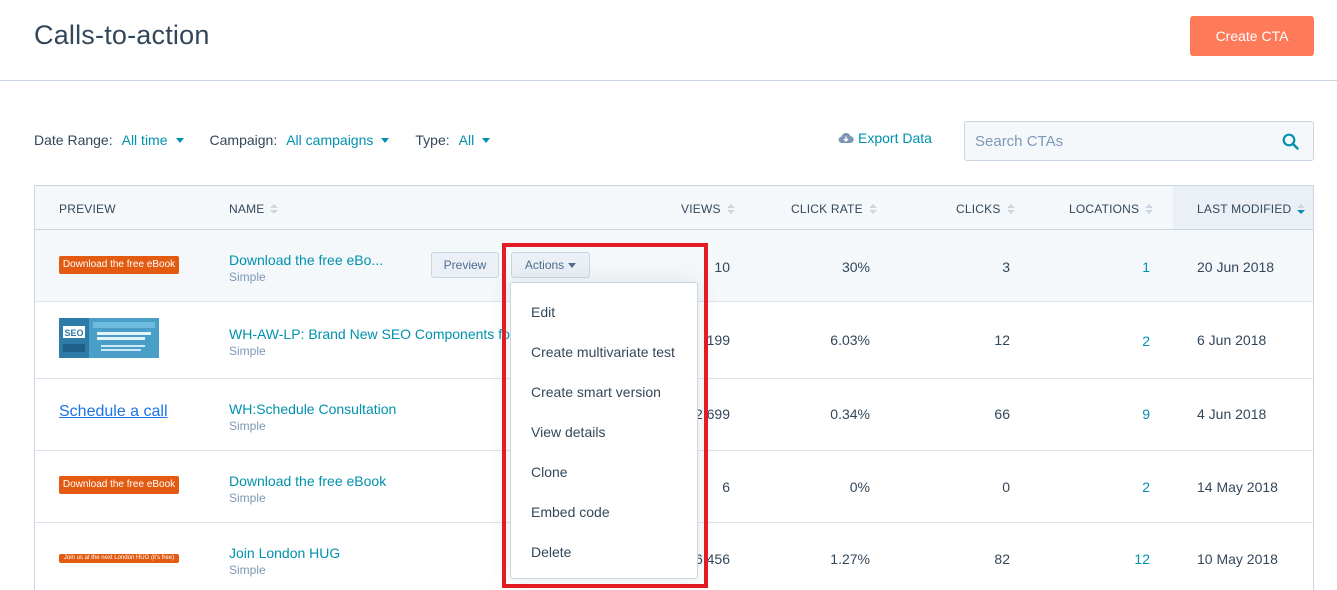  I want to click on col-click-rate-label: CLICK RATE, so click(827, 209).